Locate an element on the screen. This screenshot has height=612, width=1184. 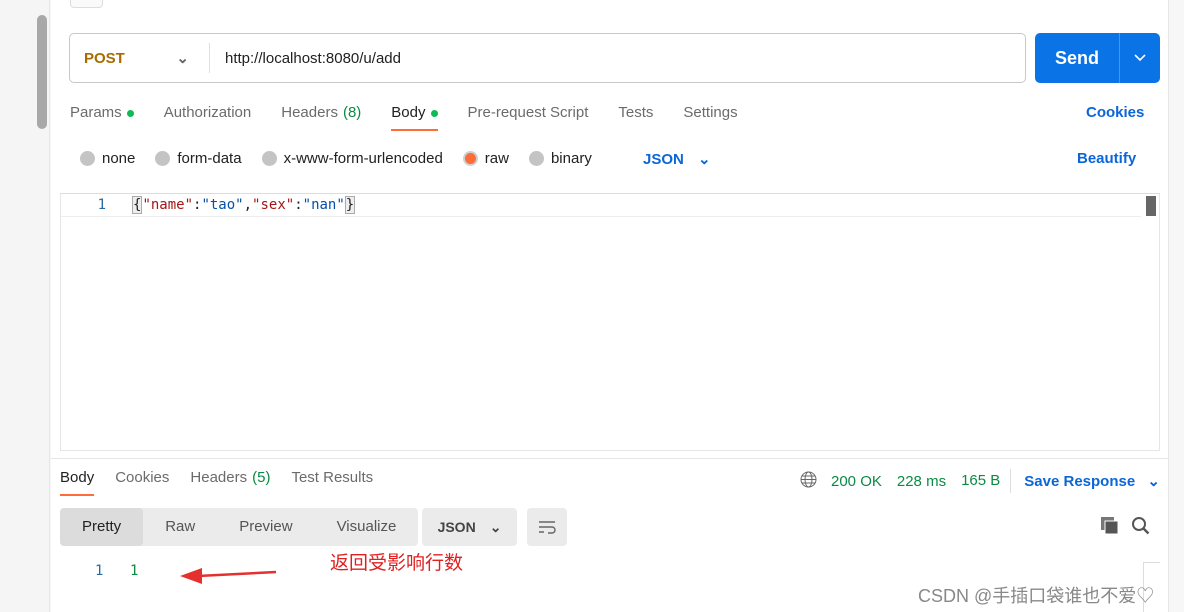
tab-test-results: Test Results is located at coordinates (332, 482).